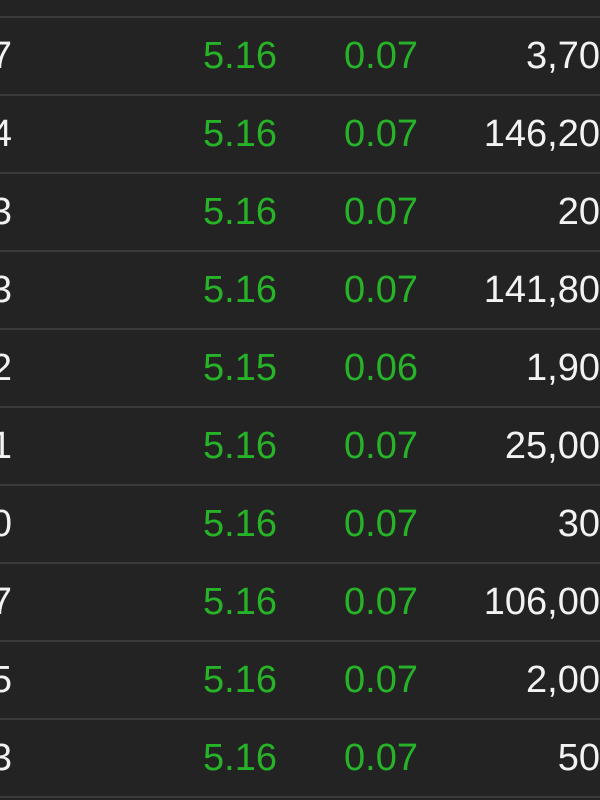 Image resolution: width=600 pixels, height=800 pixels. What do you see at coordinates (300, 291) in the screenshot?
I see `trade-row: 3 5.16 0.07 141,80` at bounding box center [300, 291].